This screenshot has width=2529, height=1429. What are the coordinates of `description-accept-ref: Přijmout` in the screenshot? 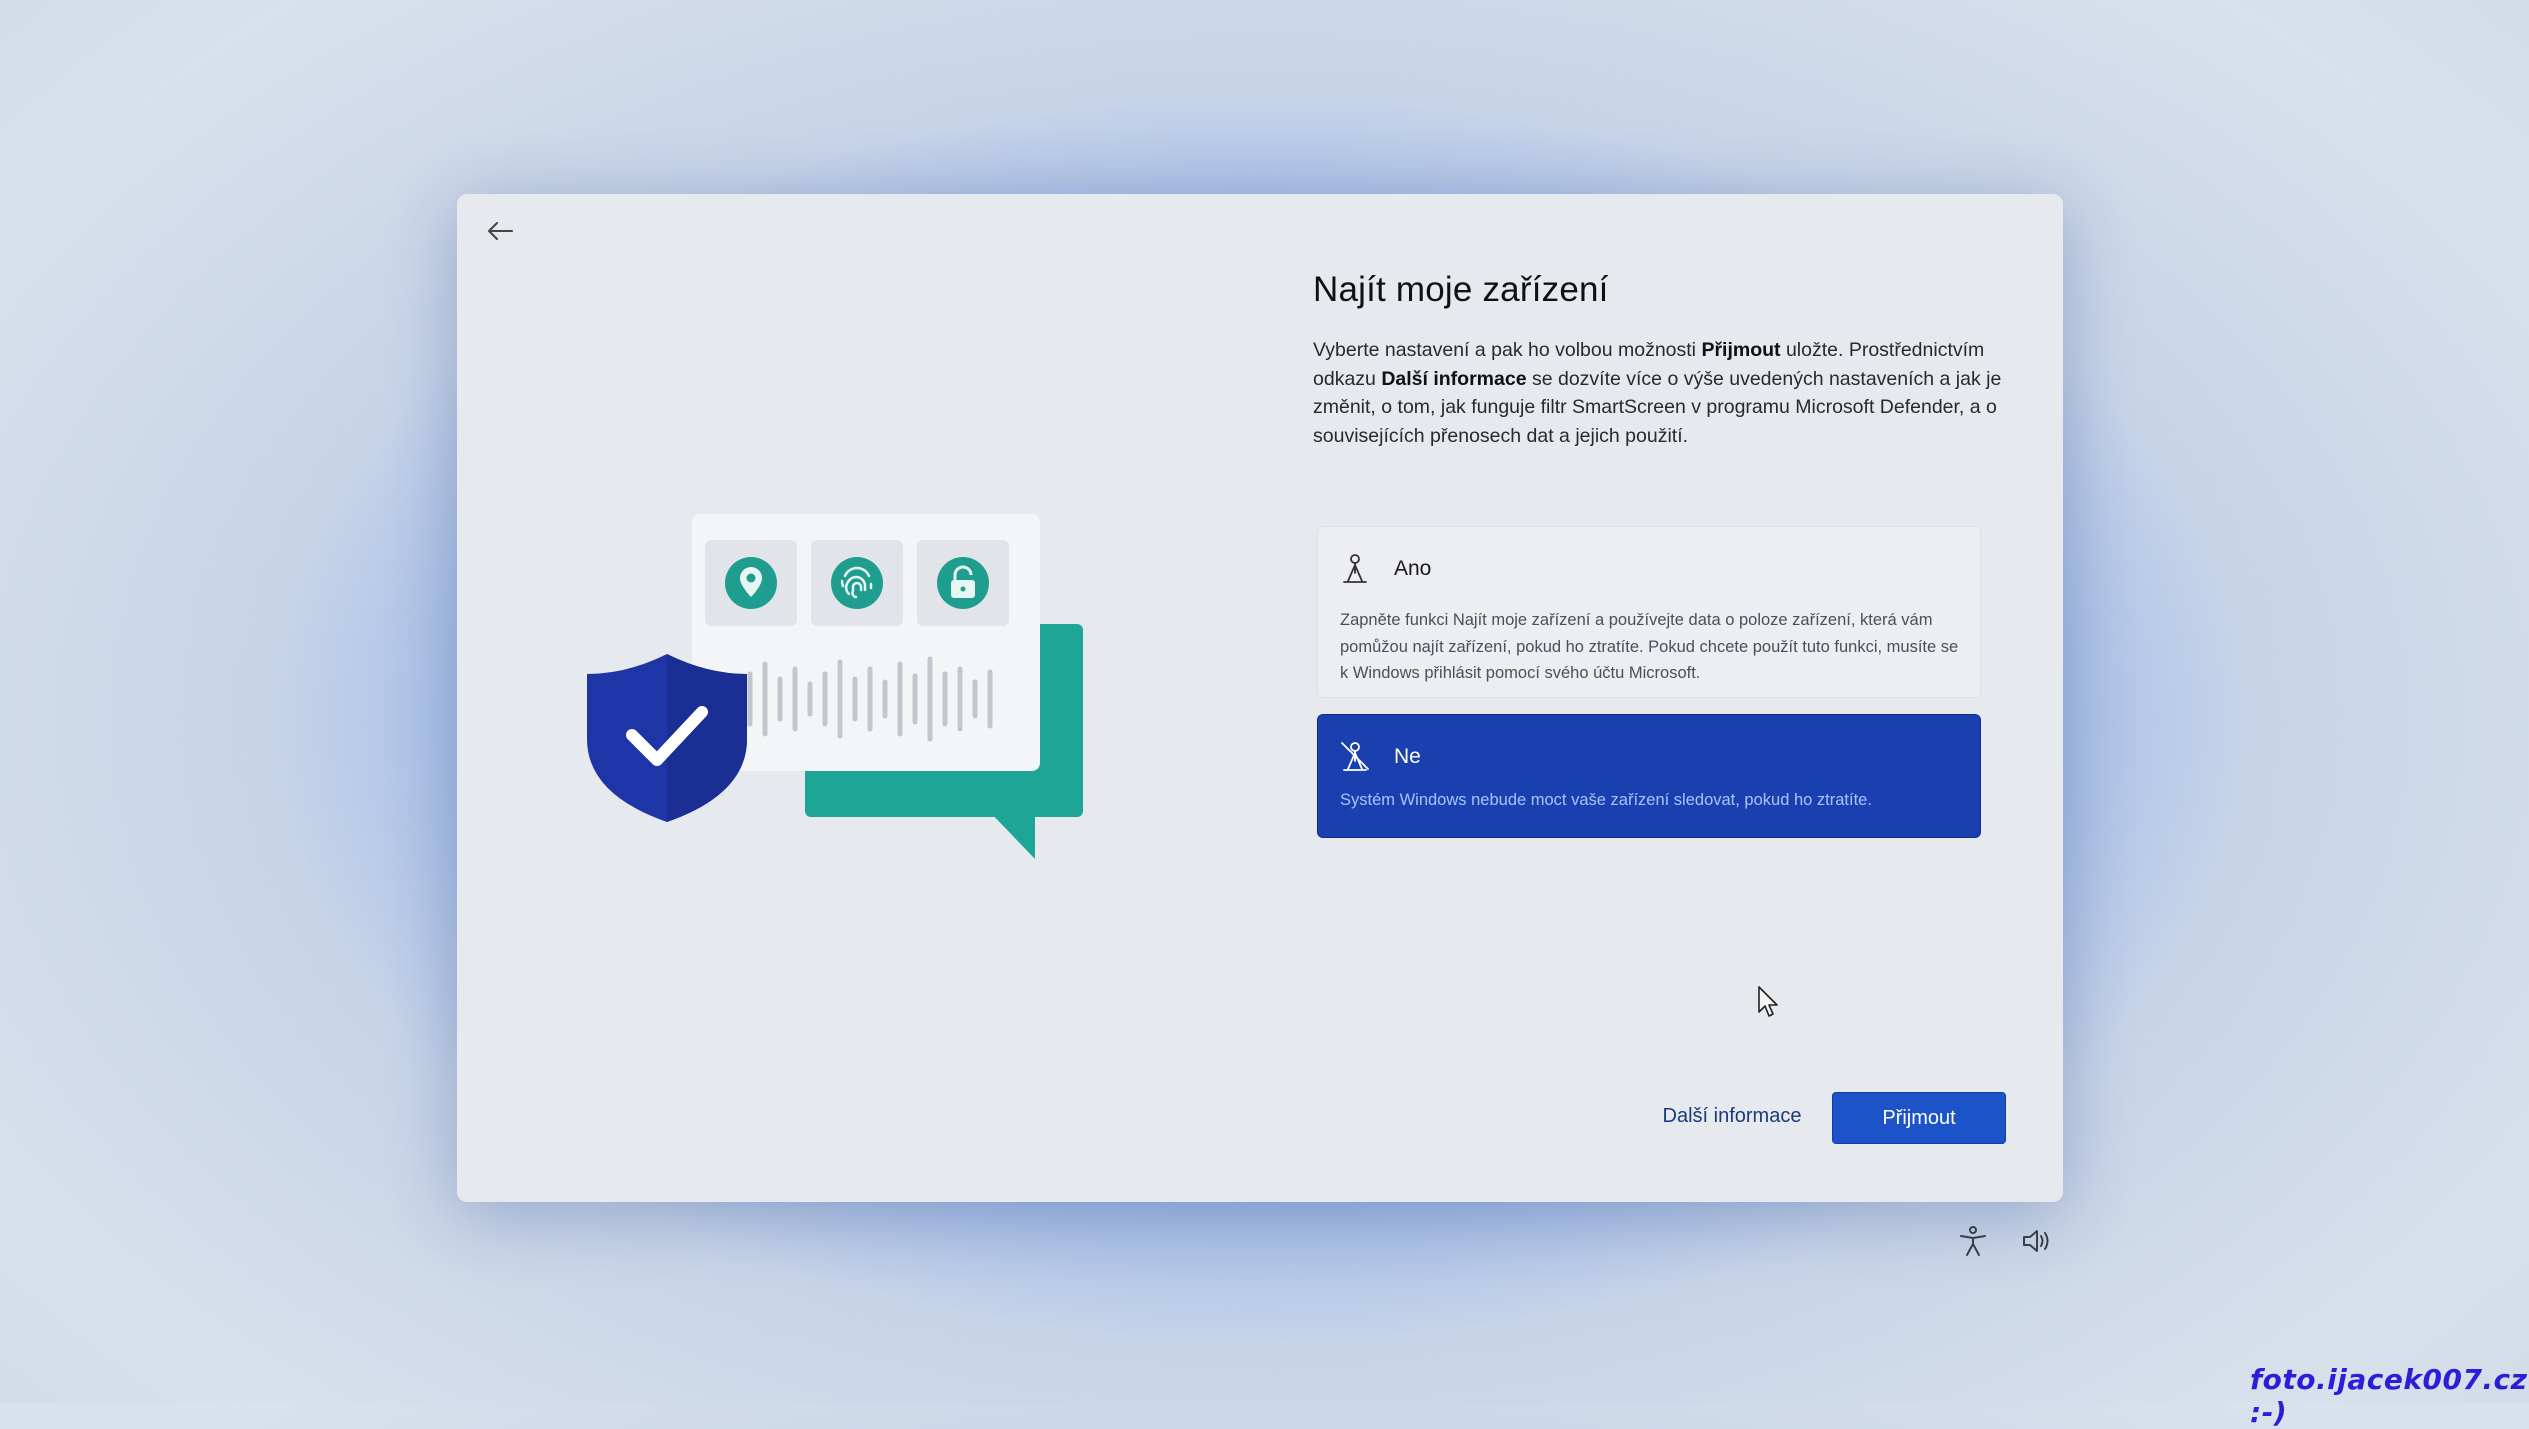 It's located at (1741, 350).